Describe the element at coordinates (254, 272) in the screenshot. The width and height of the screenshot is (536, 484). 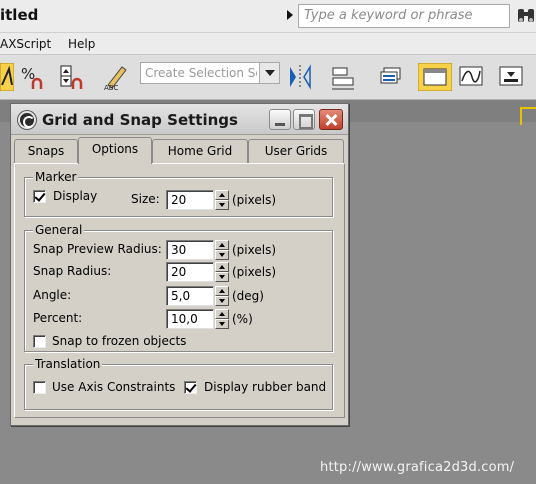
I see `snap-radius-unit: (pixels)` at that location.